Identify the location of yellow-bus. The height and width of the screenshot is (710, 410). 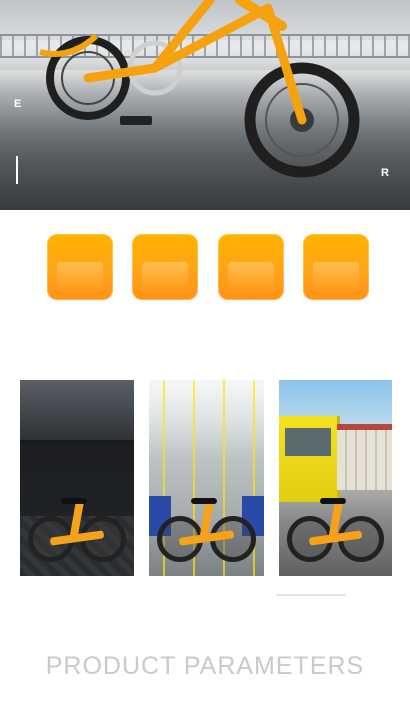
(309, 459).